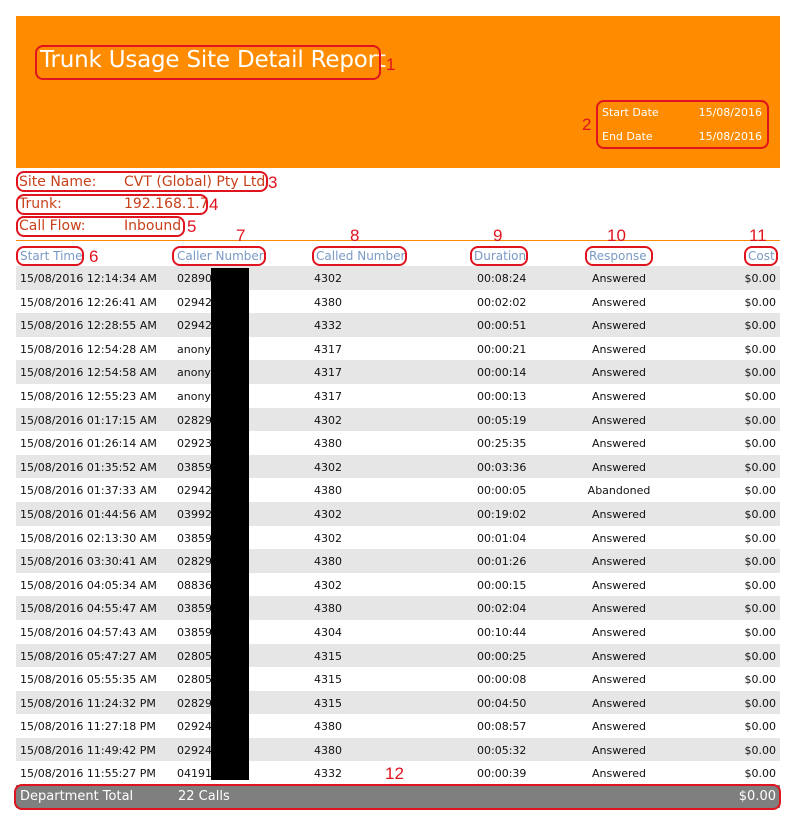  Describe the element at coordinates (51, 256) in the screenshot. I see `column-header-start-time: Start Time` at that location.